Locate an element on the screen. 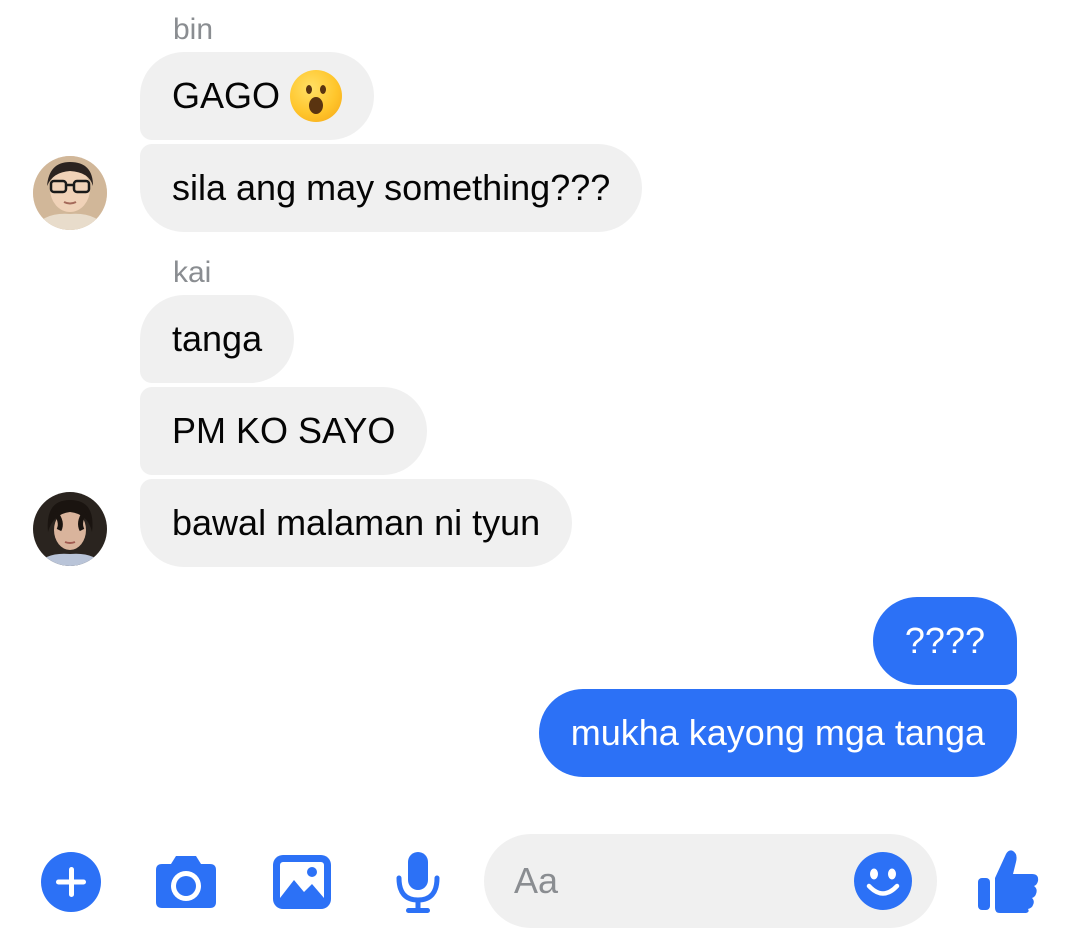  message-text: tanga is located at coordinates (217, 338).